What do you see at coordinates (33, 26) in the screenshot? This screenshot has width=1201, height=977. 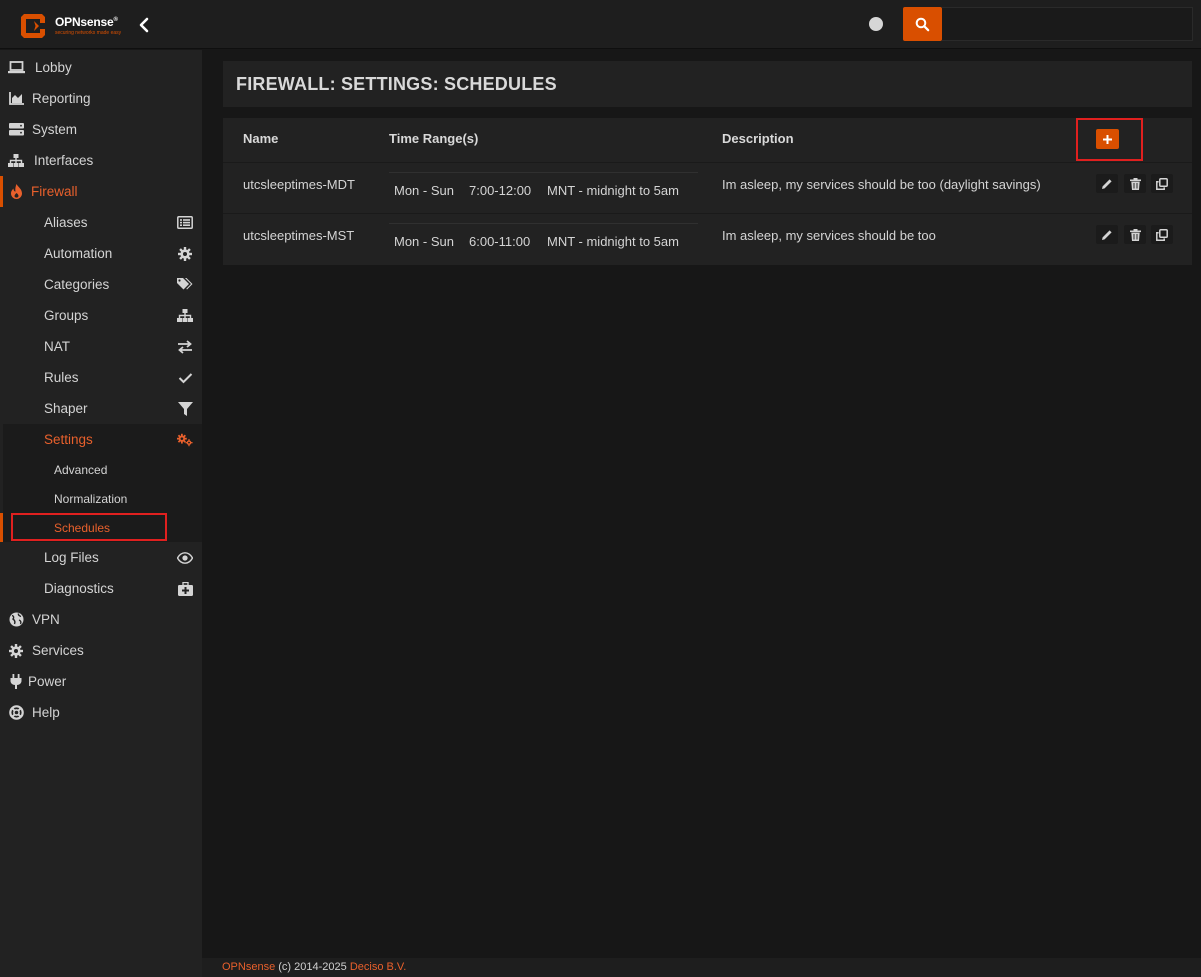 I see `opnsense-logo-icon` at bounding box center [33, 26].